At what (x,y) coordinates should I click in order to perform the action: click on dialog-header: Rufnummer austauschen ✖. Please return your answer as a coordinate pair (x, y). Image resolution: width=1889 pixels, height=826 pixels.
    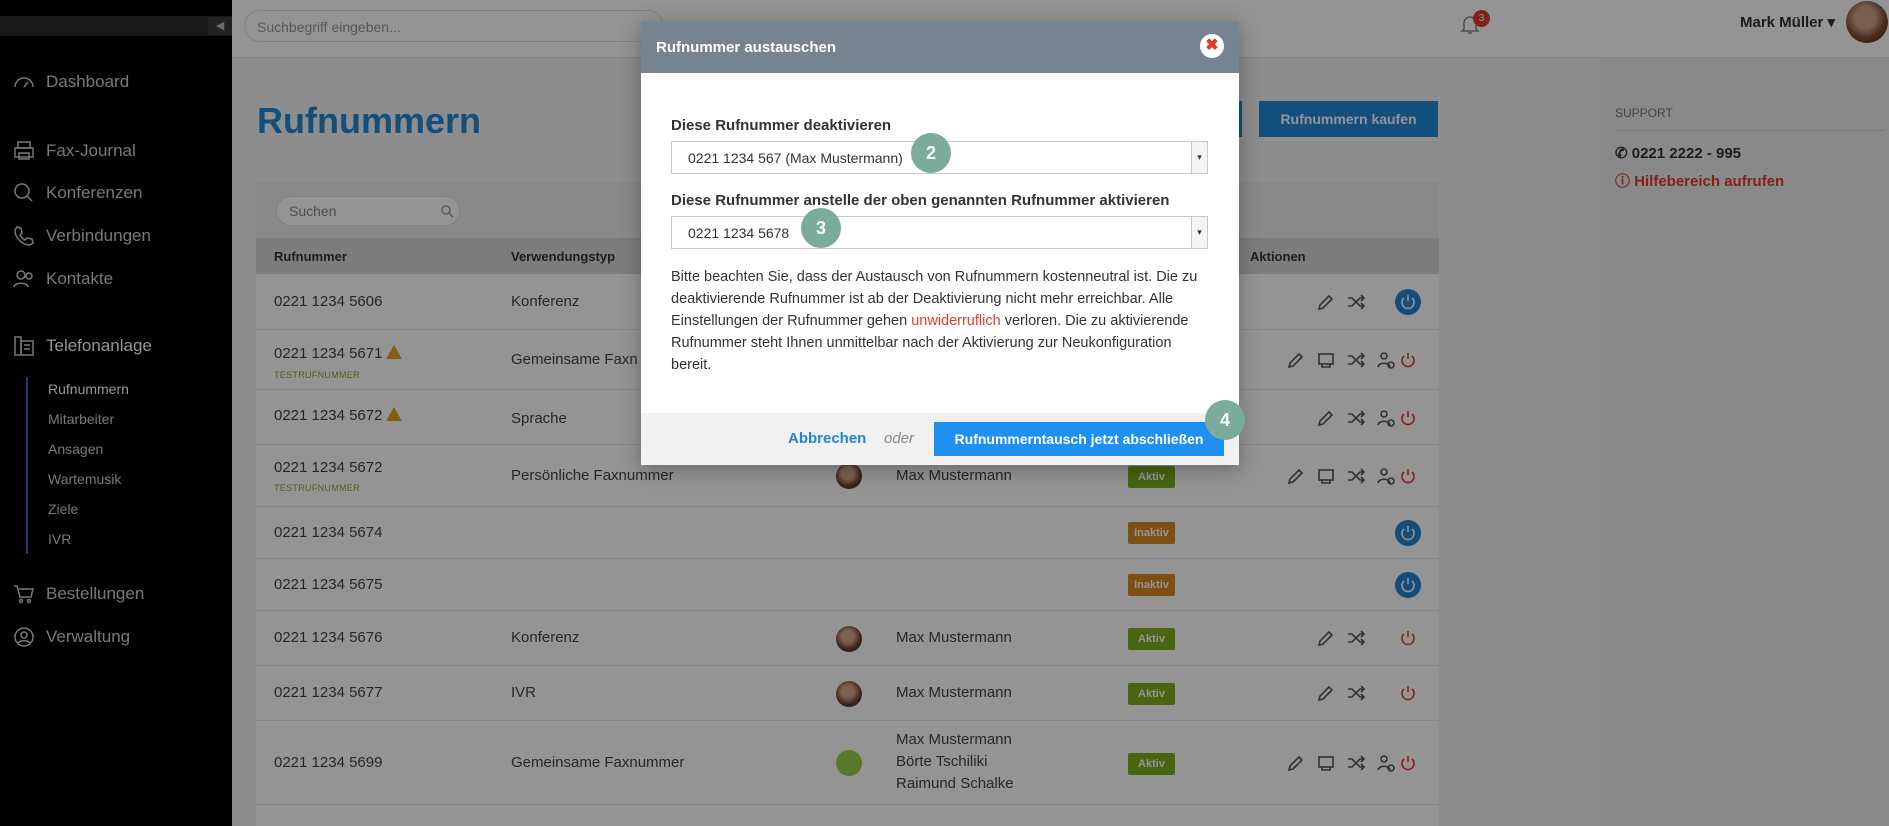
    Looking at the image, I should click on (940, 47).